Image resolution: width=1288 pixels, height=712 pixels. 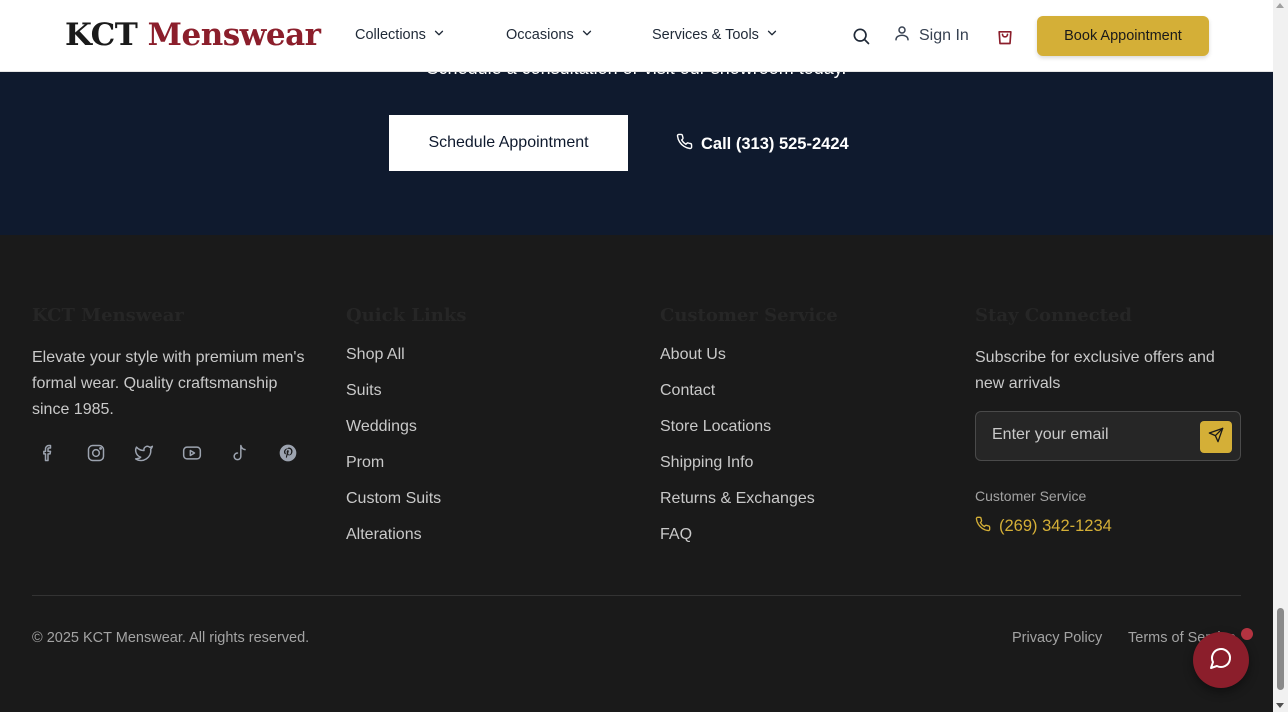 I want to click on customer-service-label: Customer Service, so click(x=1031, y=496).